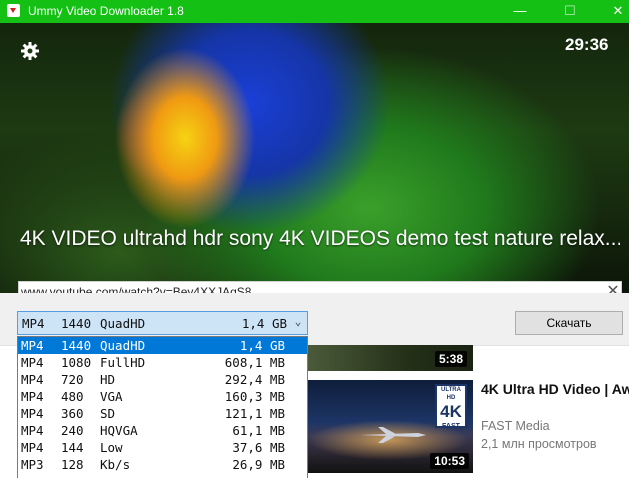 The width and height of the screenshot is (629, 478). Describe the element at coordinates (13, 10) in the screenshot. I see `app-download-icon` at that location.